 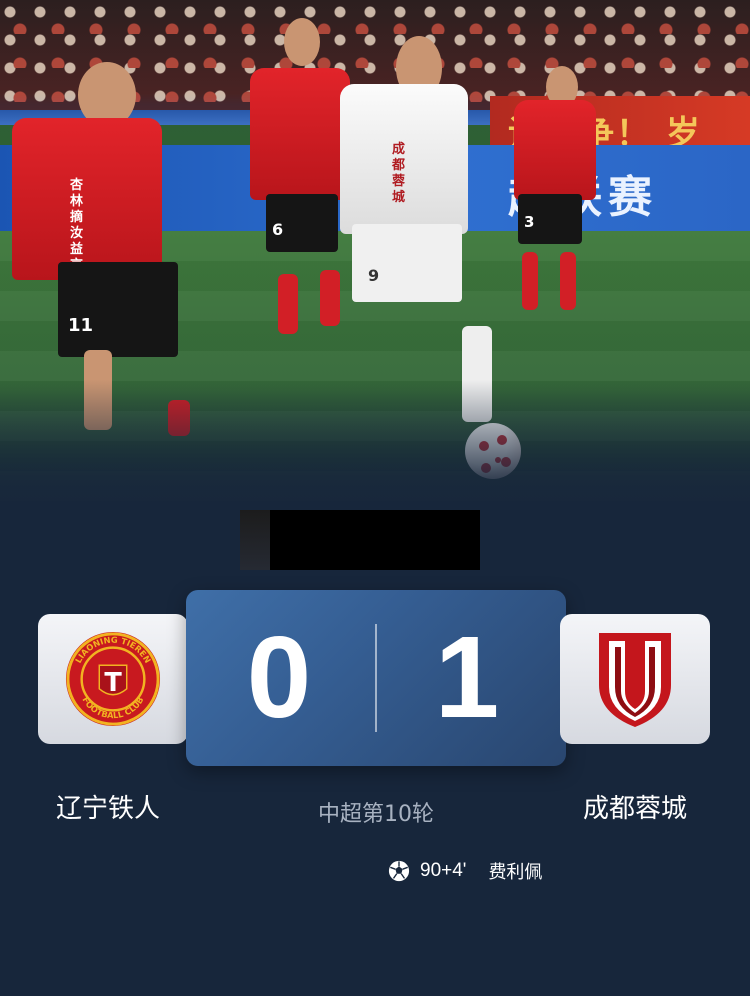 What do you see at coordinates (443, 870) in the screenshot?
I see `goal-minute: 90+4'` at bounding box center [443, 870].